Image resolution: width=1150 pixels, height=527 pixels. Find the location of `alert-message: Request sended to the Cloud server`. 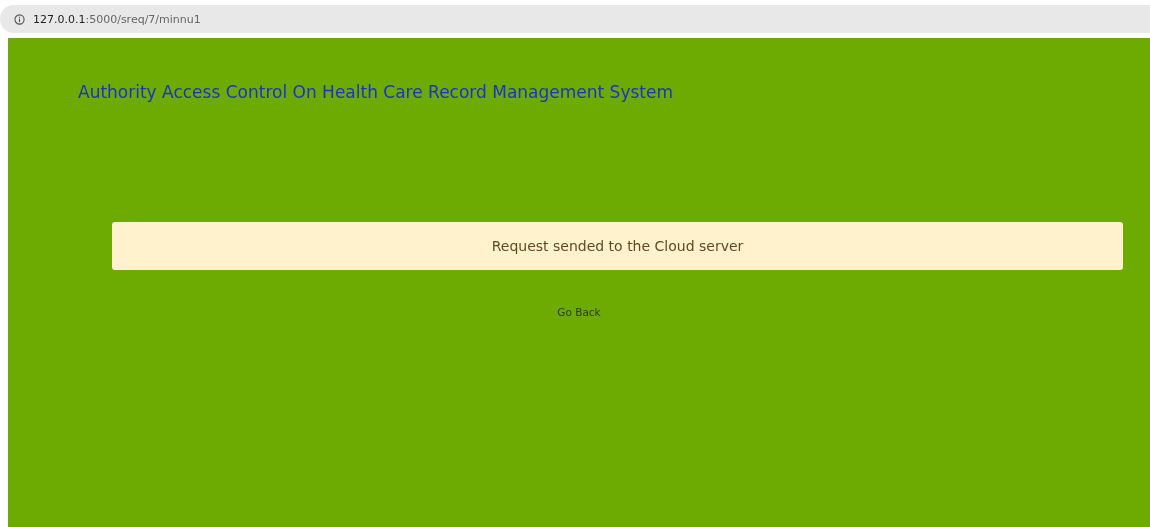

alert-message: Request sended to the Cloud server is located at coordinates (617, 246).